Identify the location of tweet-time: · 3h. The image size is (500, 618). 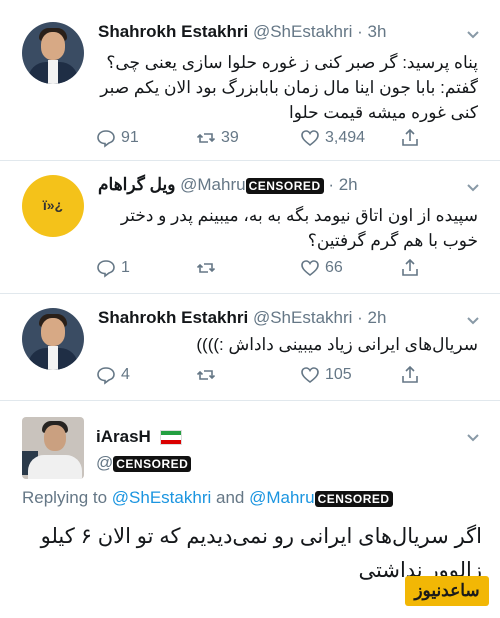
(371, 31).